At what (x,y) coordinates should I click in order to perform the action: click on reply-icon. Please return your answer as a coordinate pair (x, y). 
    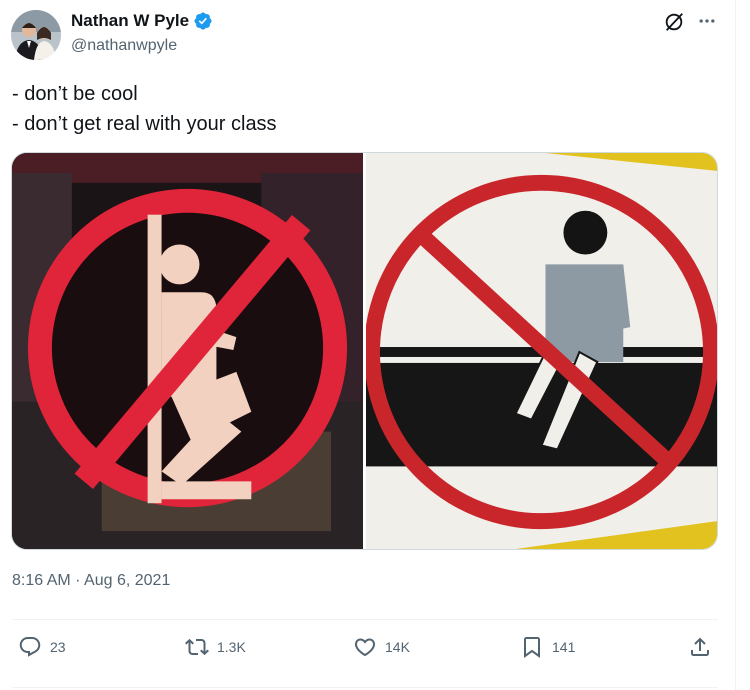
    Looking at the image, I should click on (30, 647).